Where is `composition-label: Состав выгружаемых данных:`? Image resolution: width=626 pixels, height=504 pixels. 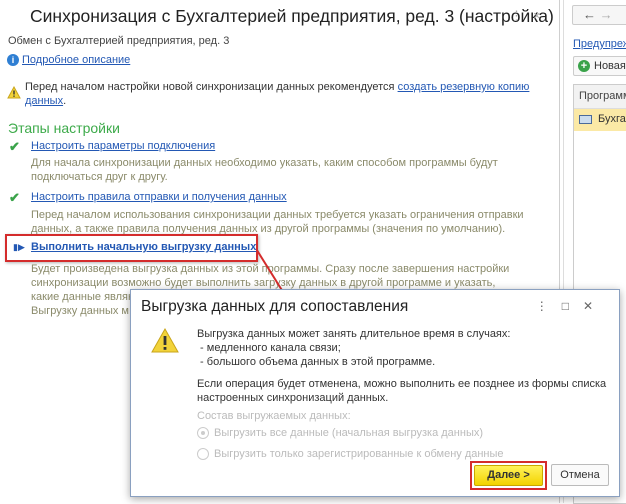 composition-label: Состав выгружаемых данных: is located at coordinates (274, 416).